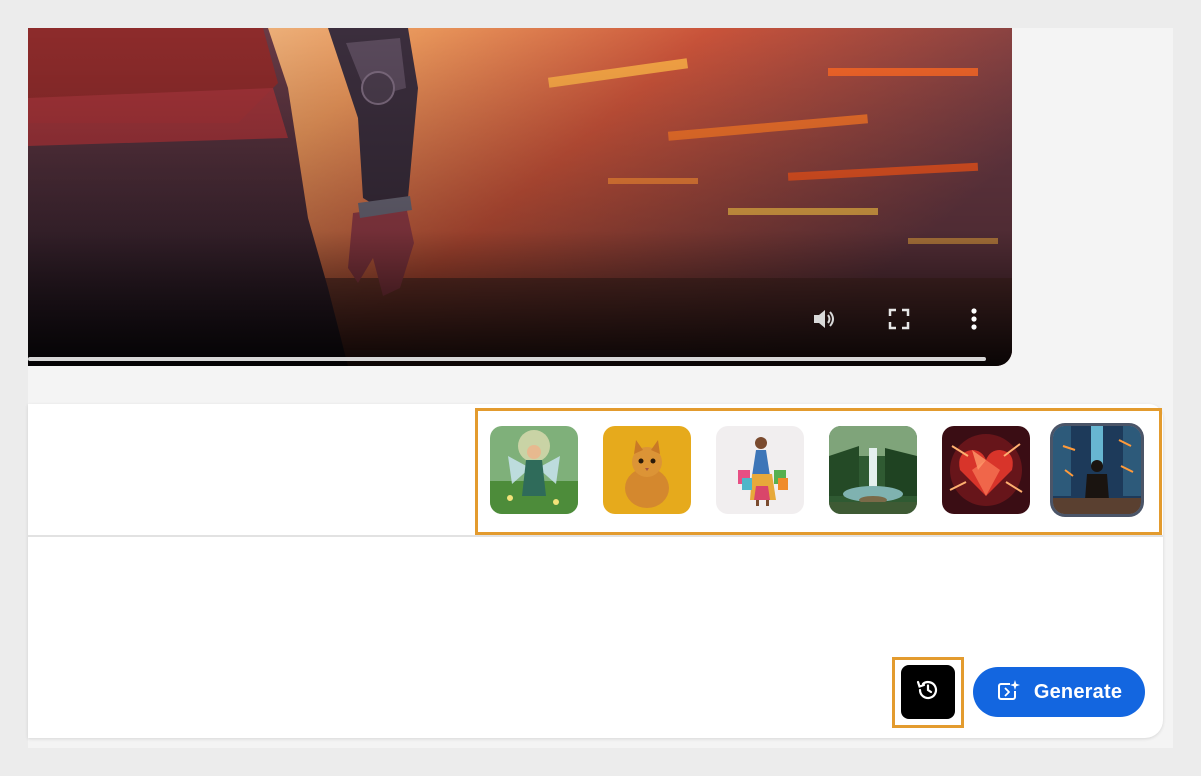 The width and height of the screenshot is (1201, 776). I want to click on video-progress-bar, so click(507, 359).